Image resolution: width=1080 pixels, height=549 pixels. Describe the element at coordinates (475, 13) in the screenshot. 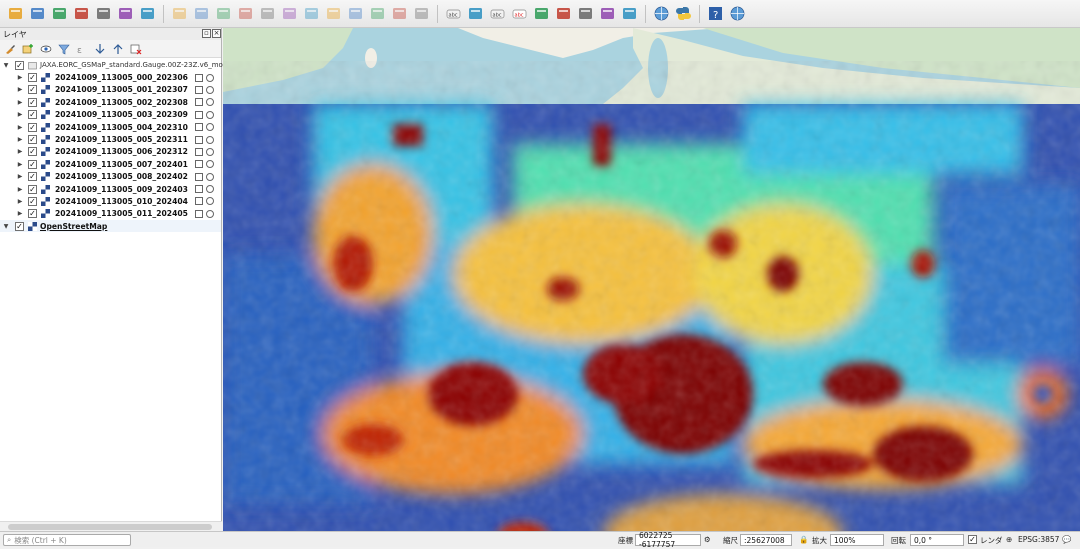

I see `label-pin-icon` at that location.